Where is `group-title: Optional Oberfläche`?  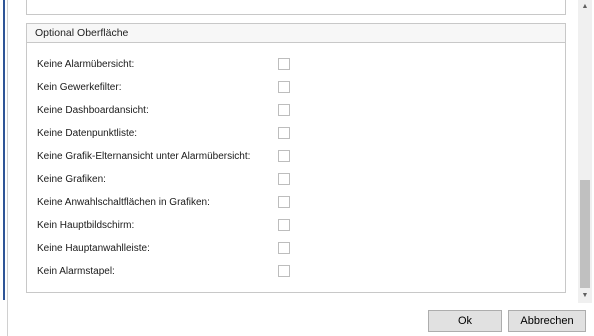 group-title: Optional Oberfläche is located at coordinates (296, 33).